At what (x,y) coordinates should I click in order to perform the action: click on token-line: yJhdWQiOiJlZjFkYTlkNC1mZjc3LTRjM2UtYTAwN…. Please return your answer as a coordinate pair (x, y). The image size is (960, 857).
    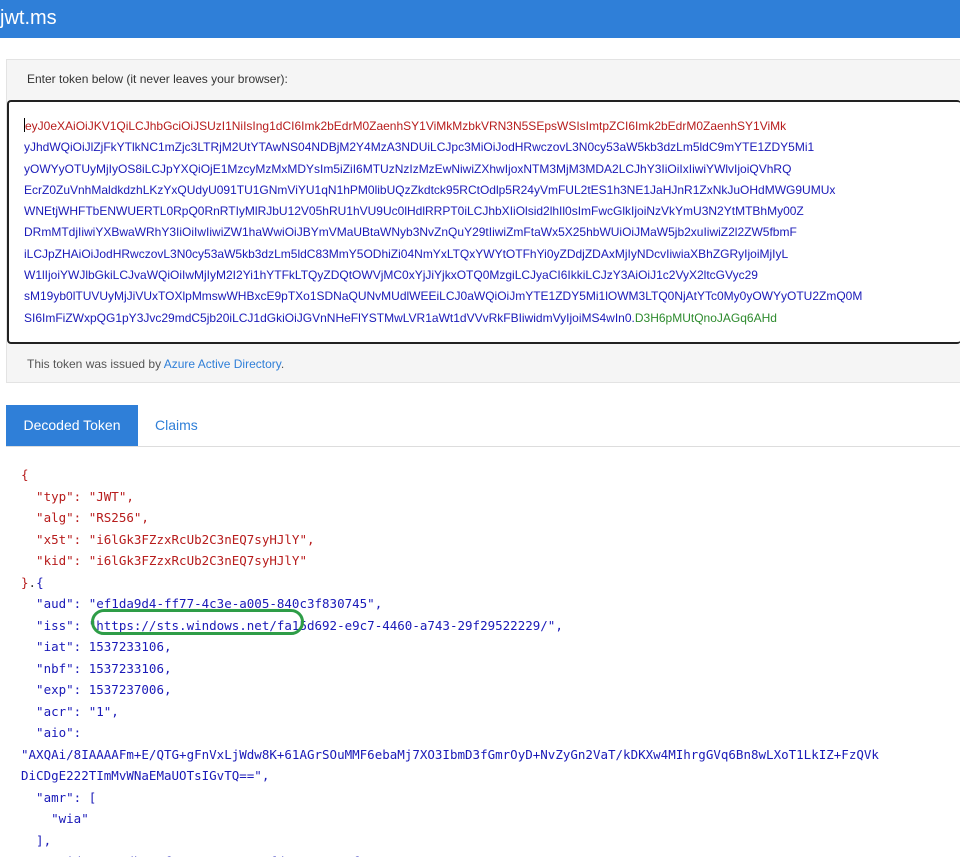
    Looking at the image, I should click on (443, 147).